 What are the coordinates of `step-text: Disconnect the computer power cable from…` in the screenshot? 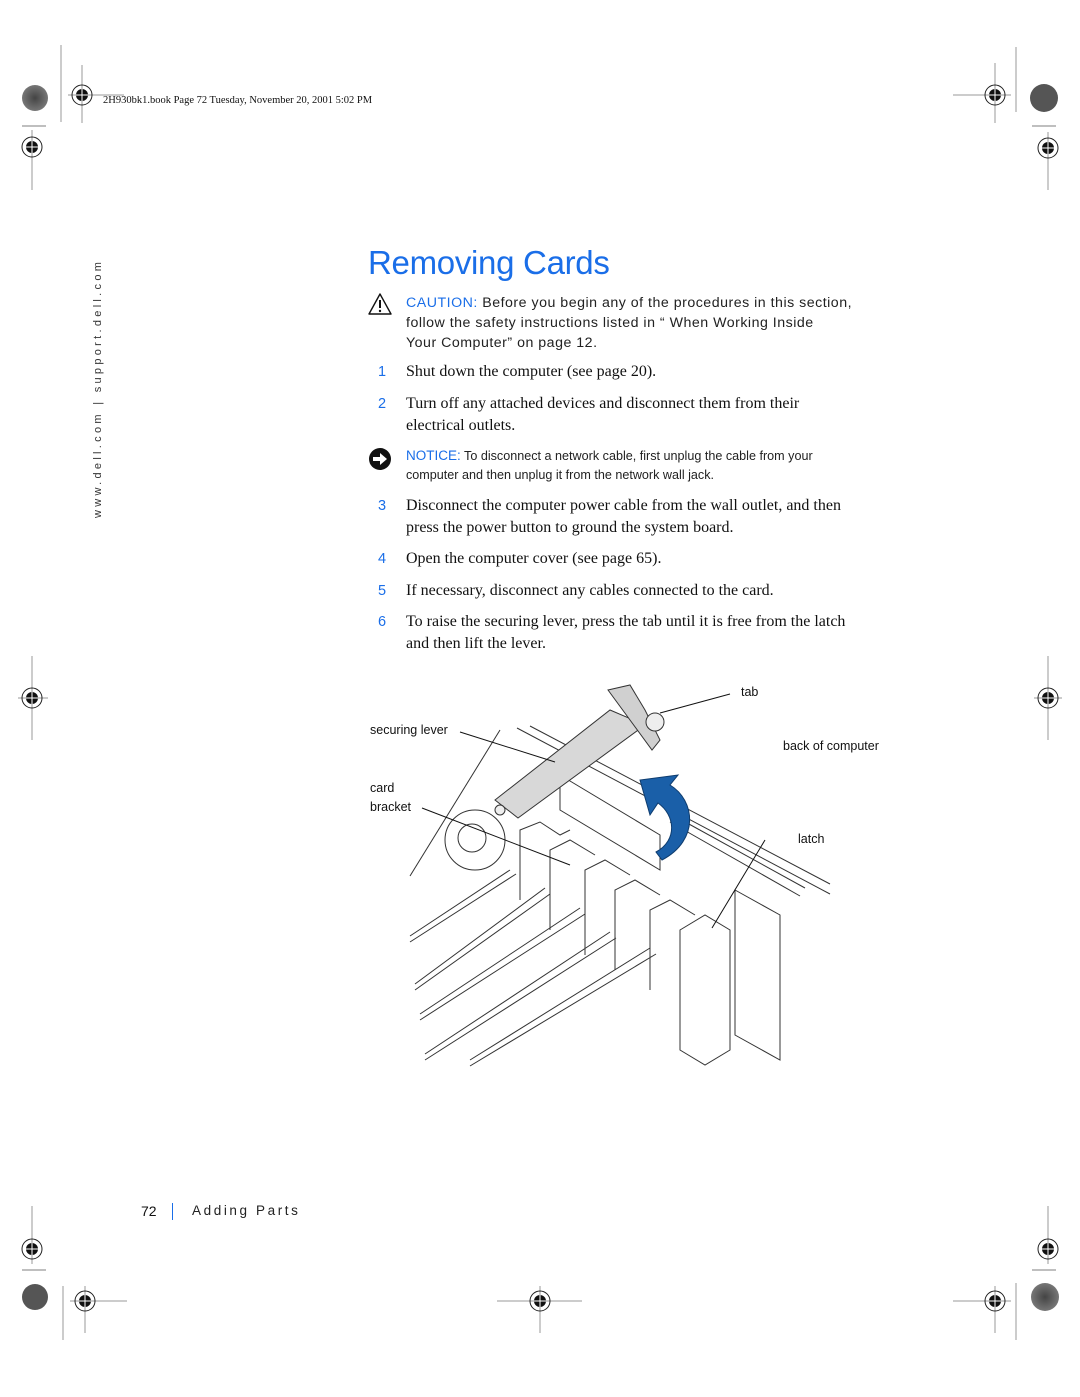 It's located at (623, 516).